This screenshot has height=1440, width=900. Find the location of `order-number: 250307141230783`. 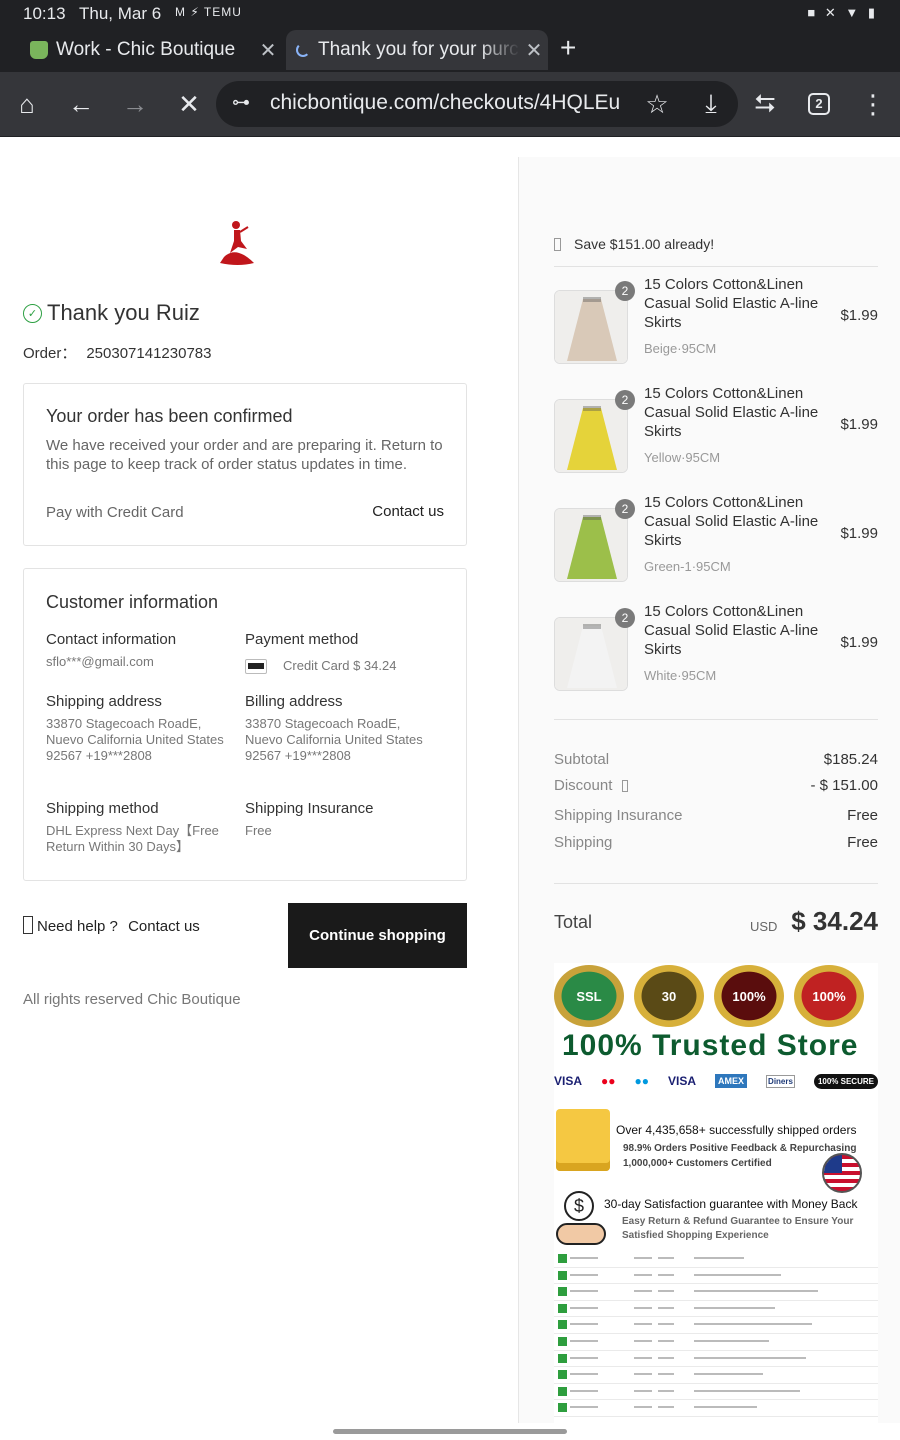

order-number: 250307141230783 is located at coordinates (149, 353).